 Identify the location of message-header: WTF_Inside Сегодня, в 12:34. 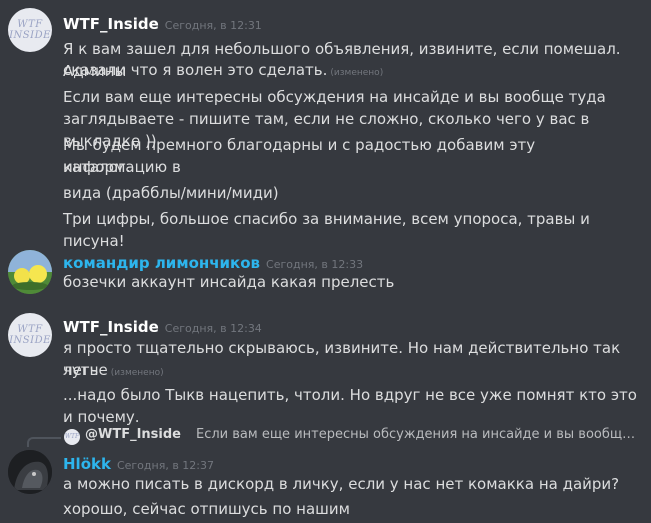
(162, 327).